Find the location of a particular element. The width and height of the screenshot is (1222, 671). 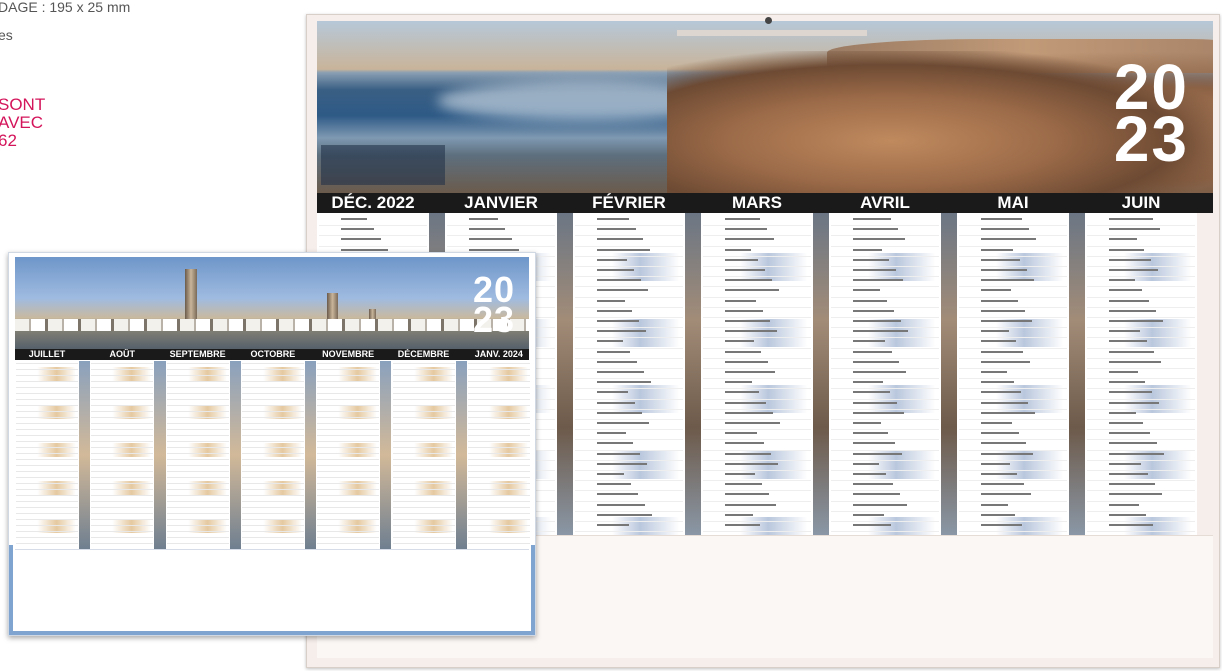

lighthouse-photo: 20 23 is located at coordinates (272, 303).